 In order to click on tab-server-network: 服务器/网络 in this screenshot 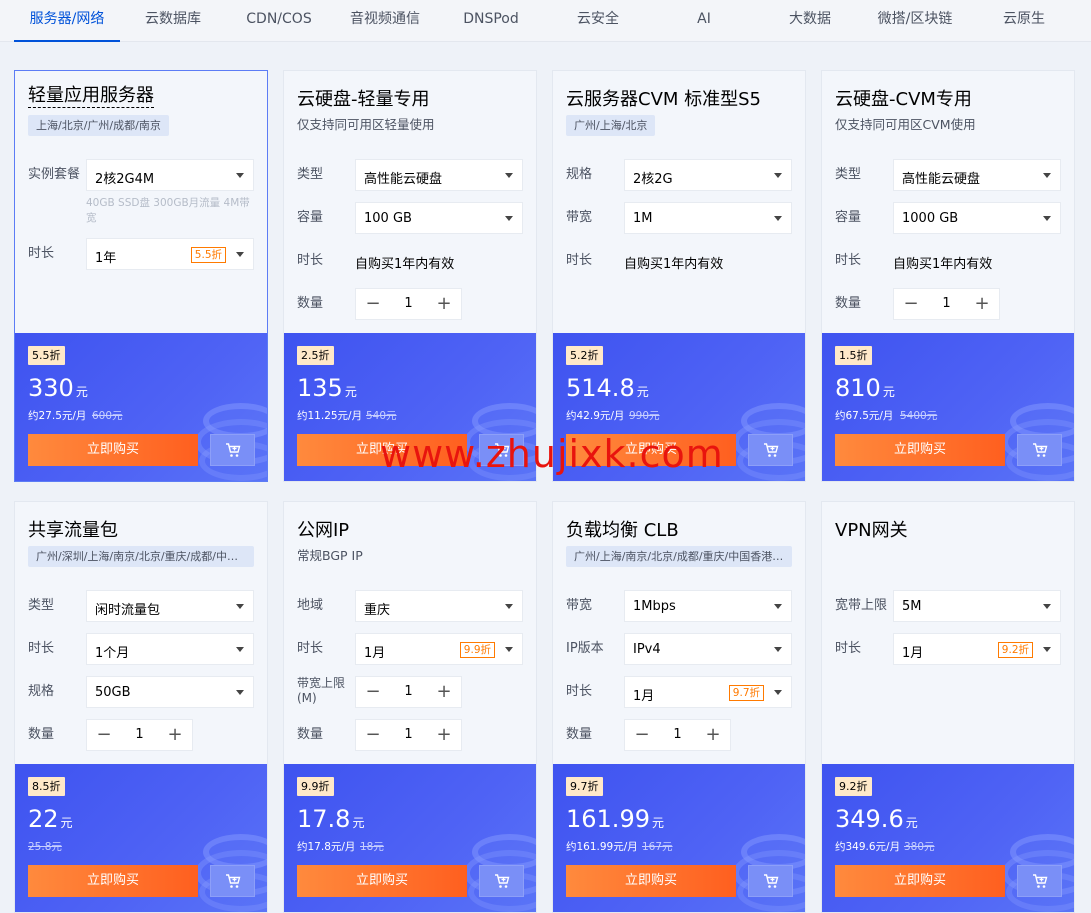, I will do `click(67, 21)`.